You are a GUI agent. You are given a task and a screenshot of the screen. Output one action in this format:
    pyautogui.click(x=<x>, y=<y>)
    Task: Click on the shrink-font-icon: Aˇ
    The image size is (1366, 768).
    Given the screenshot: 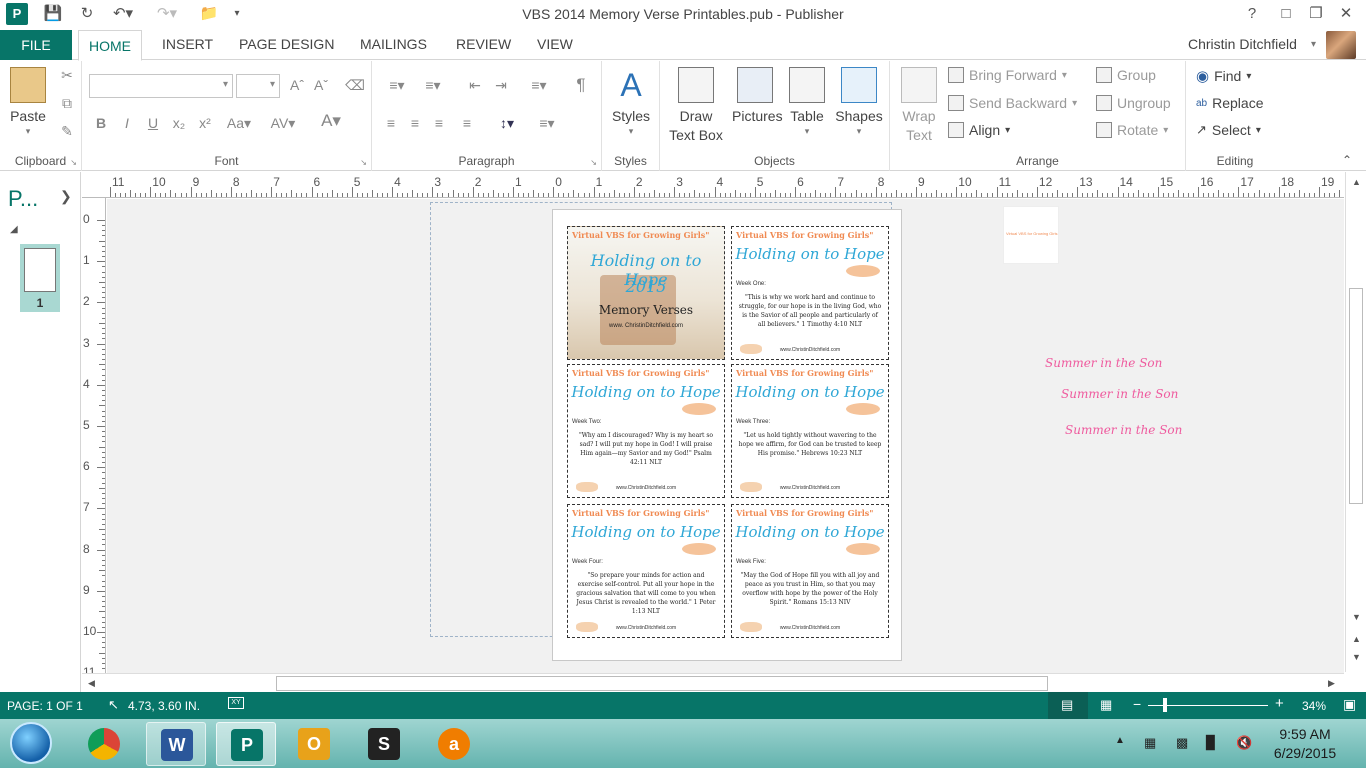 What is the action you would take?
    pyautogui.click(x=321, y=85)
    